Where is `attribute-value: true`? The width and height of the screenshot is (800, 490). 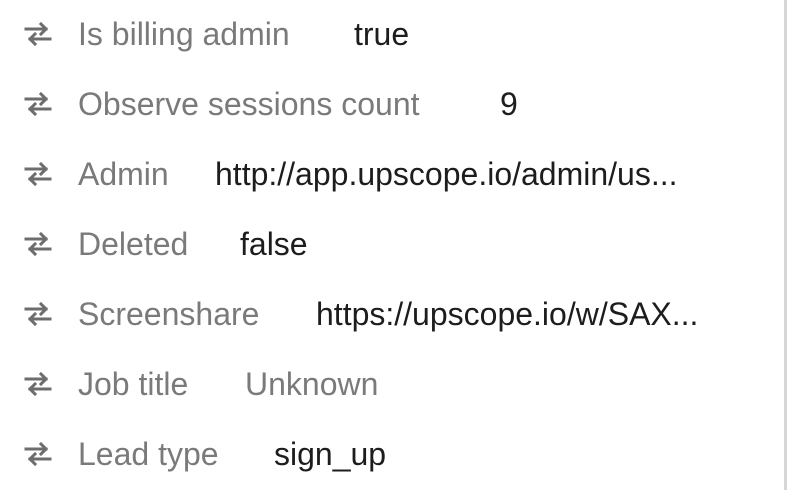 attribute-value: true is located at coordinates (382, 34).